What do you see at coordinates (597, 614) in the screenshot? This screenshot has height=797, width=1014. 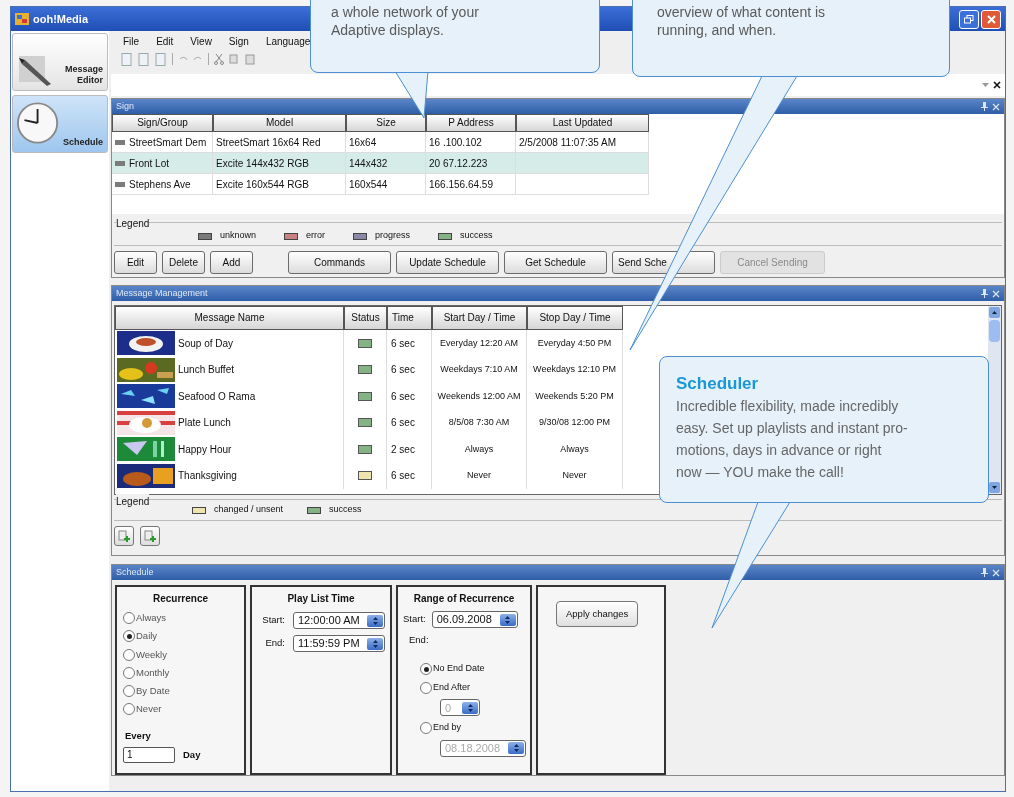 I see `apply-button: Apply changes` at bounding box center [597, 614].